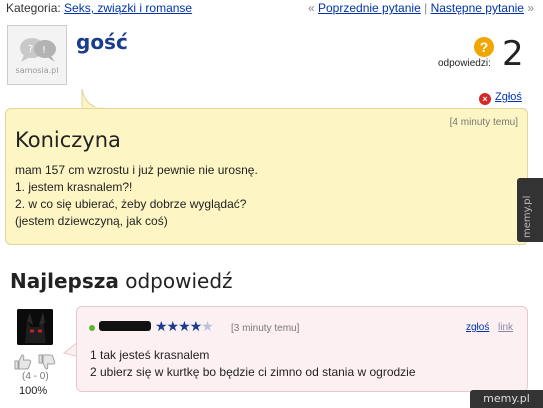 Image resolution: width=543 pixels, height=408 pixels. What do you see at coordinates (175, 281) in the screenshot?
I see `best-answer-heading-rest: odpowiedź` at bounding box center [175, 281].